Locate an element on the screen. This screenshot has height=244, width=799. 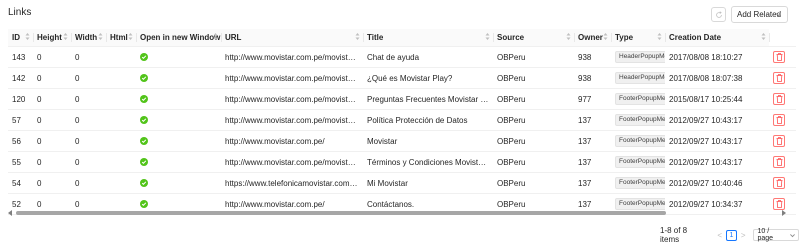
page-title: Links is located at coordinates (20, 12).